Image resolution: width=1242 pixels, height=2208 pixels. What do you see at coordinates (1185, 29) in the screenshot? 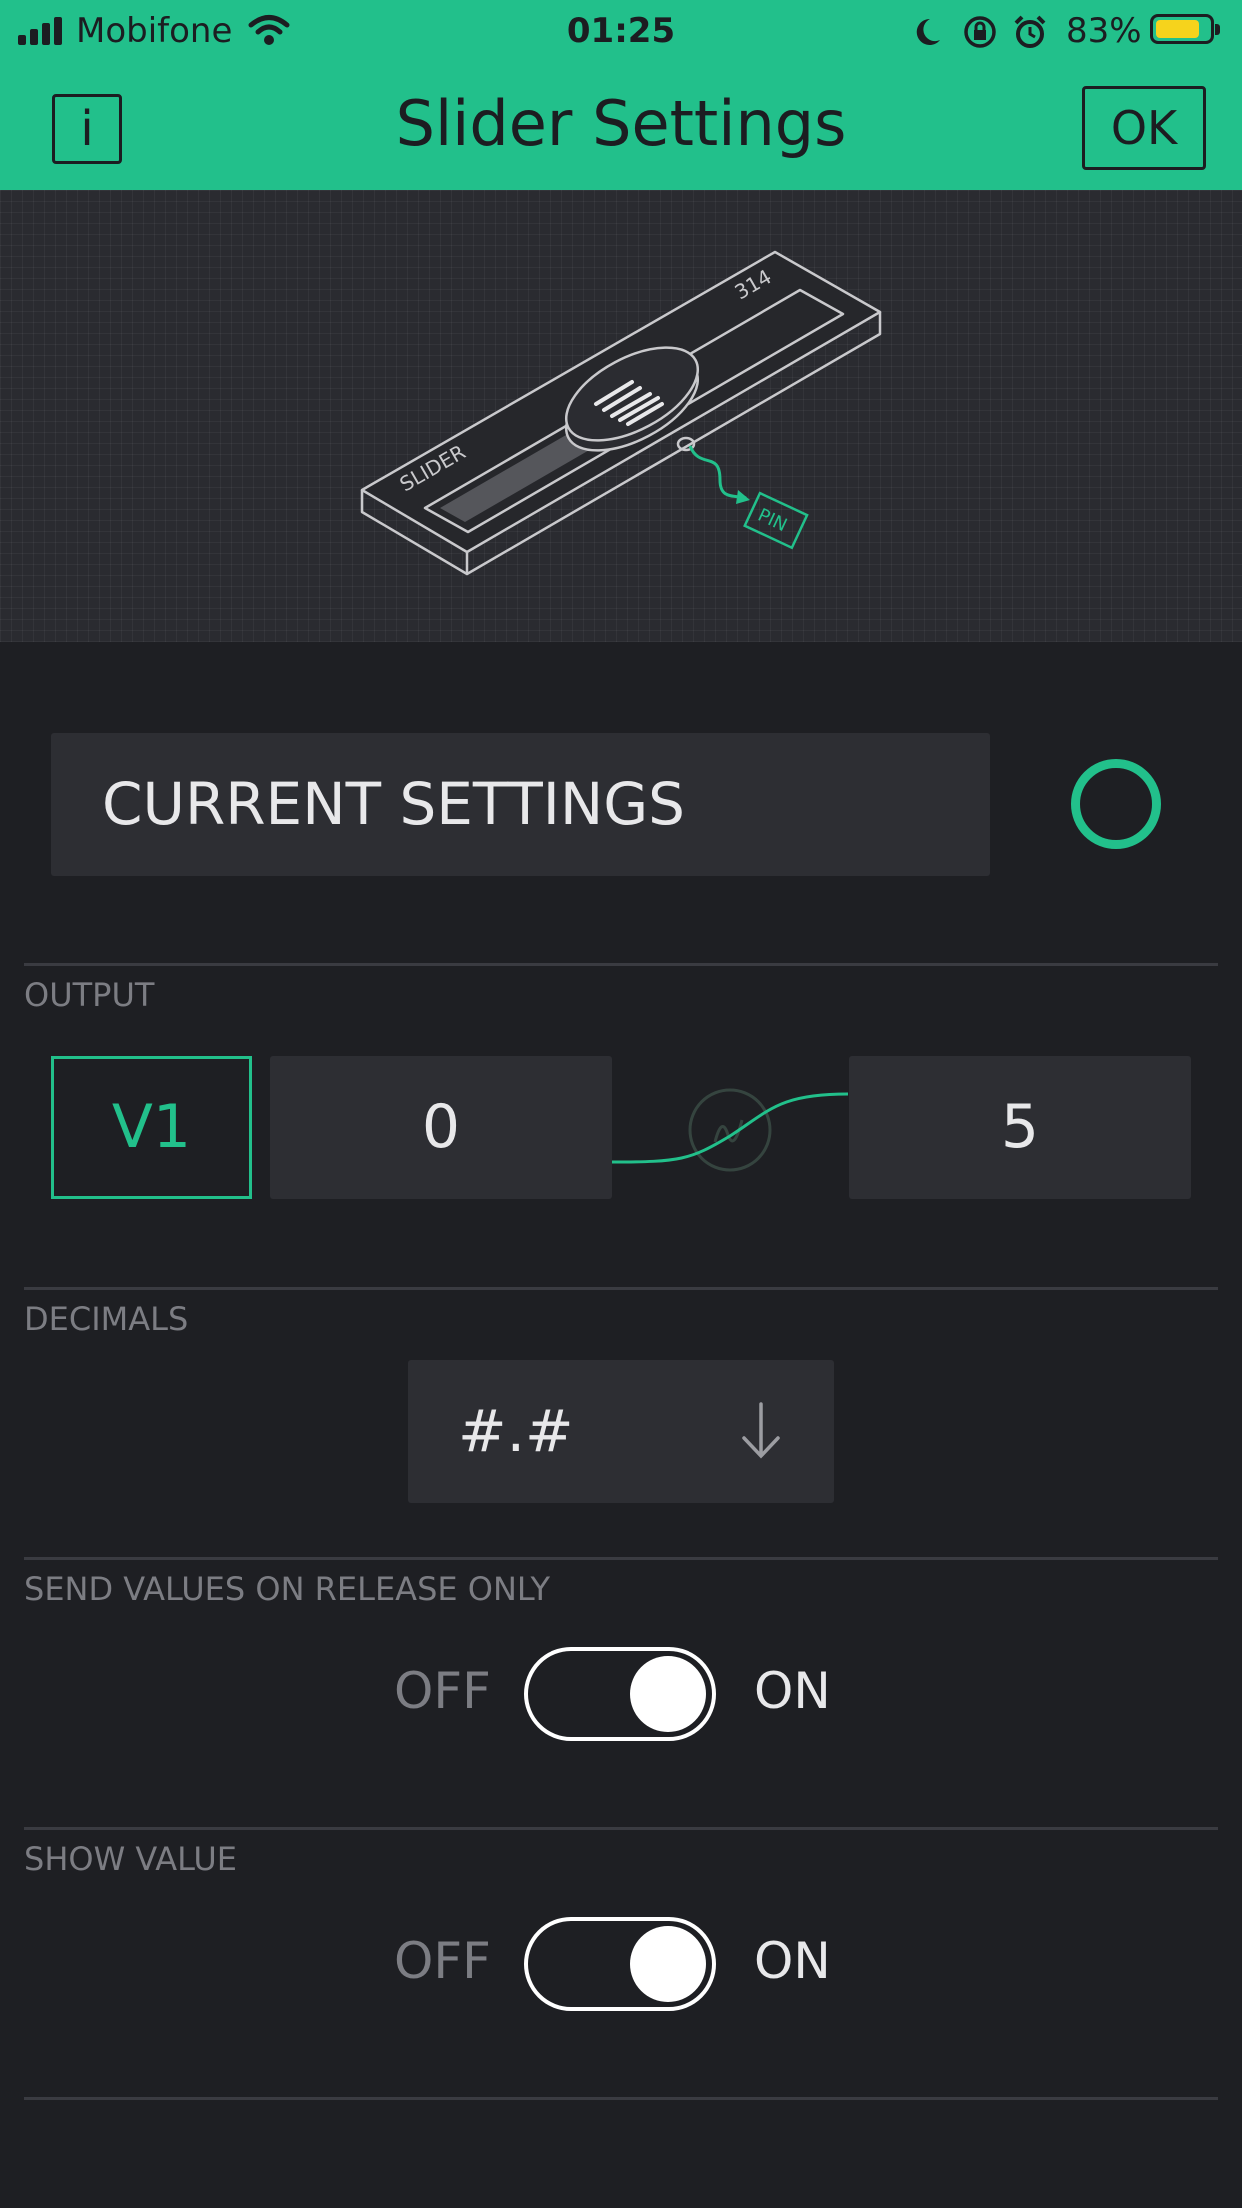
I see `battery-icon` at bounding box center [1185, 29].